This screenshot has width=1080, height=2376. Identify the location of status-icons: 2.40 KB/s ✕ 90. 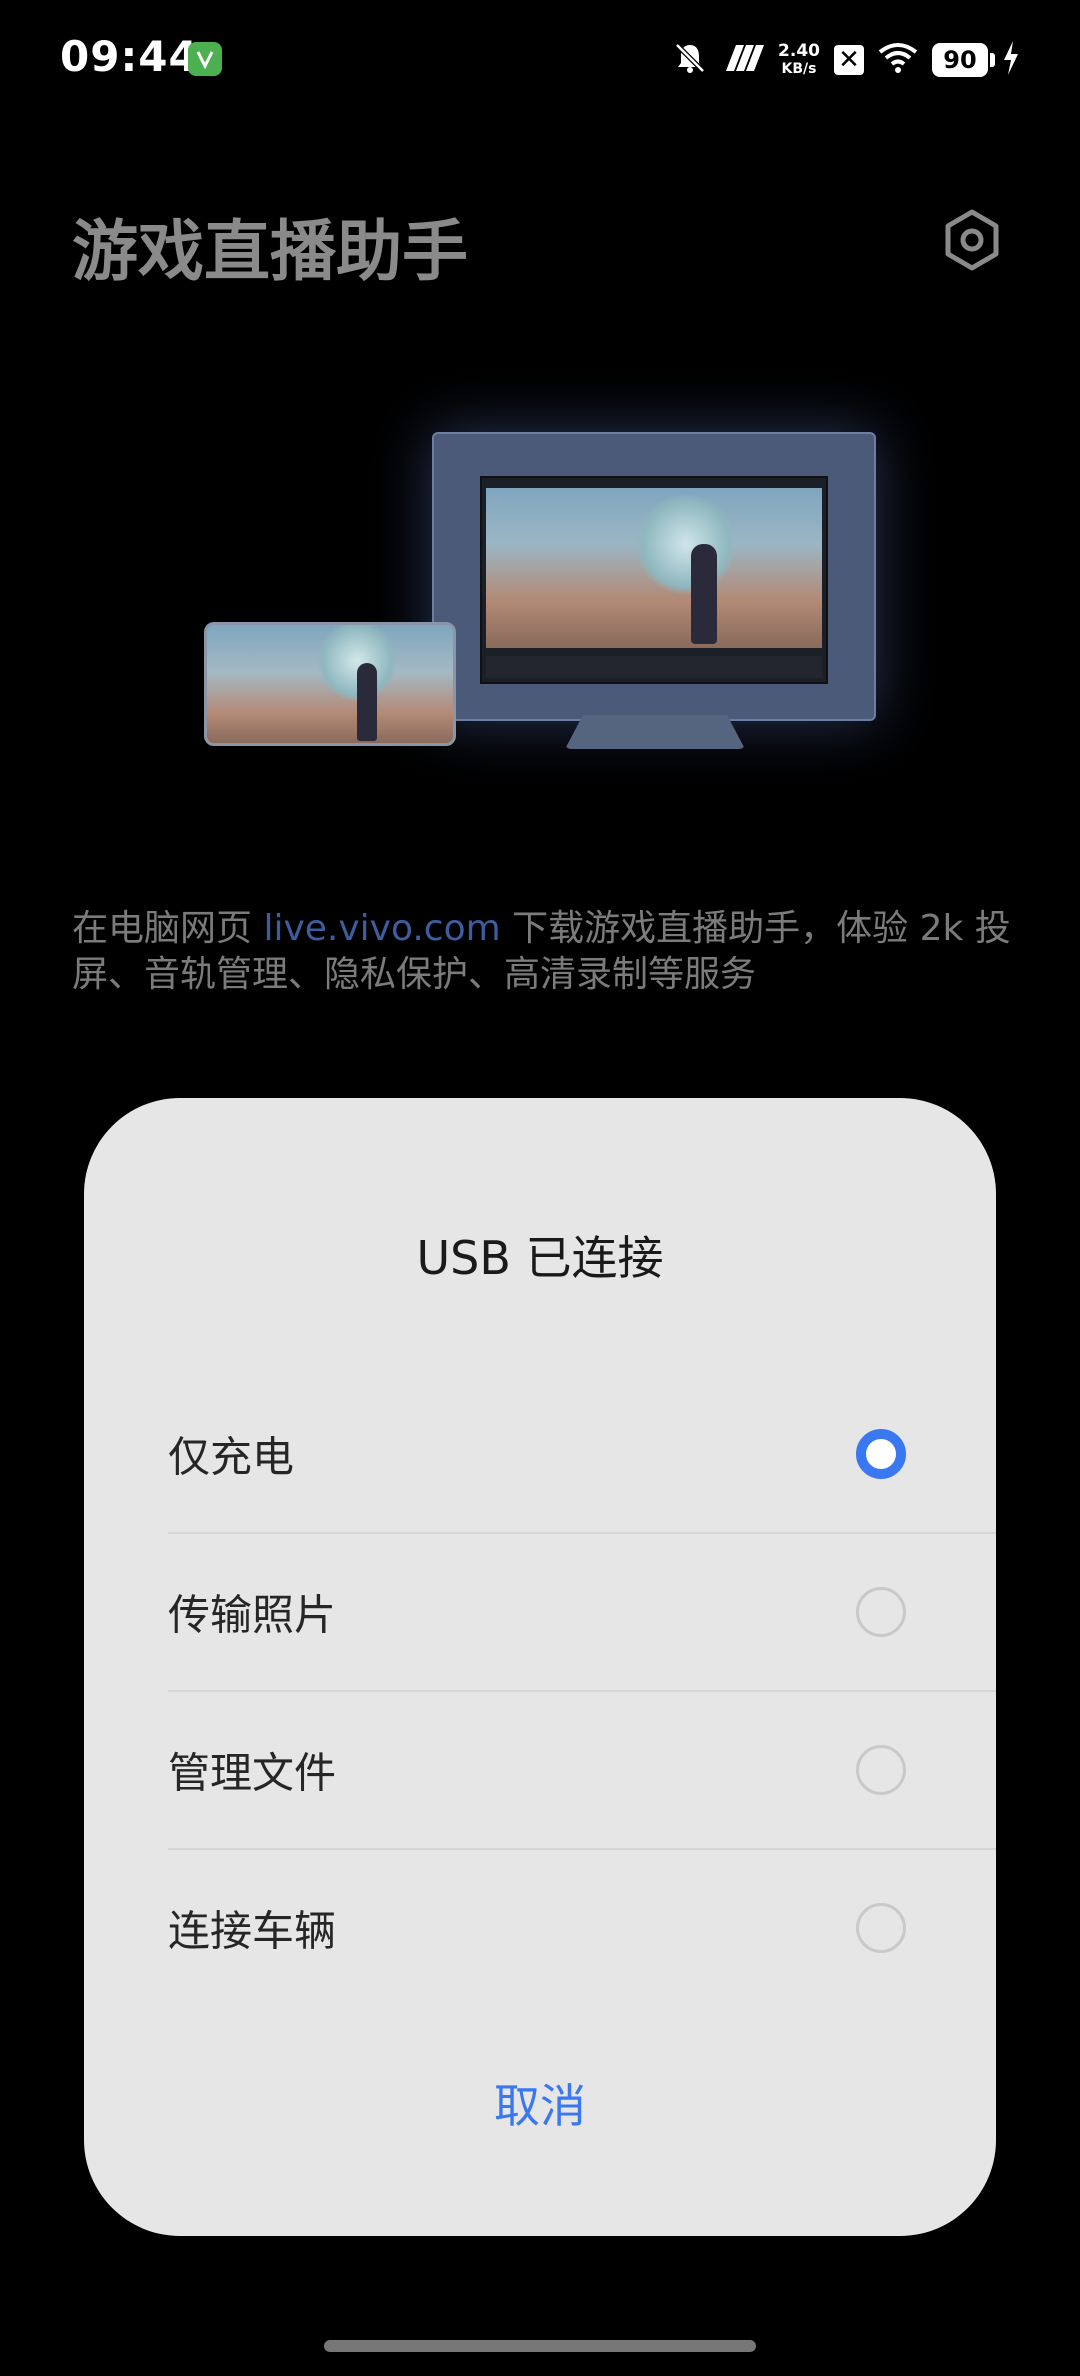
(846, 60).